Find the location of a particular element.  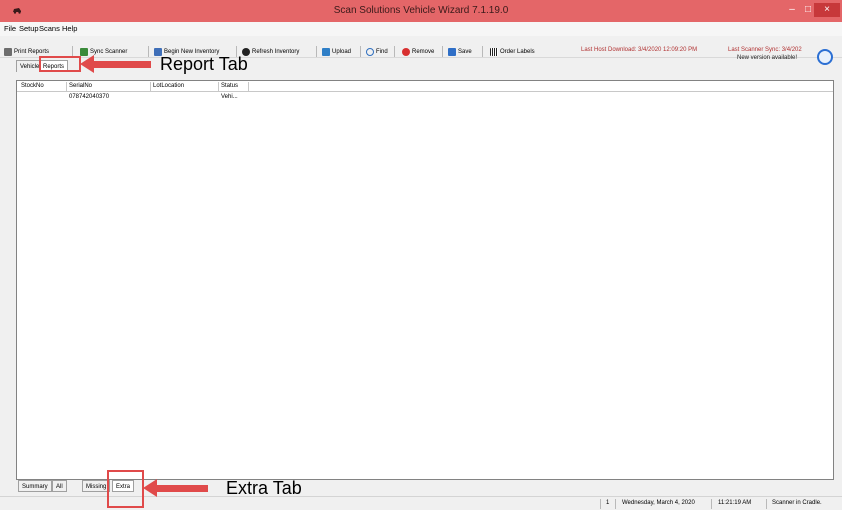

save-button: Save is located at coordinates (460, 51).